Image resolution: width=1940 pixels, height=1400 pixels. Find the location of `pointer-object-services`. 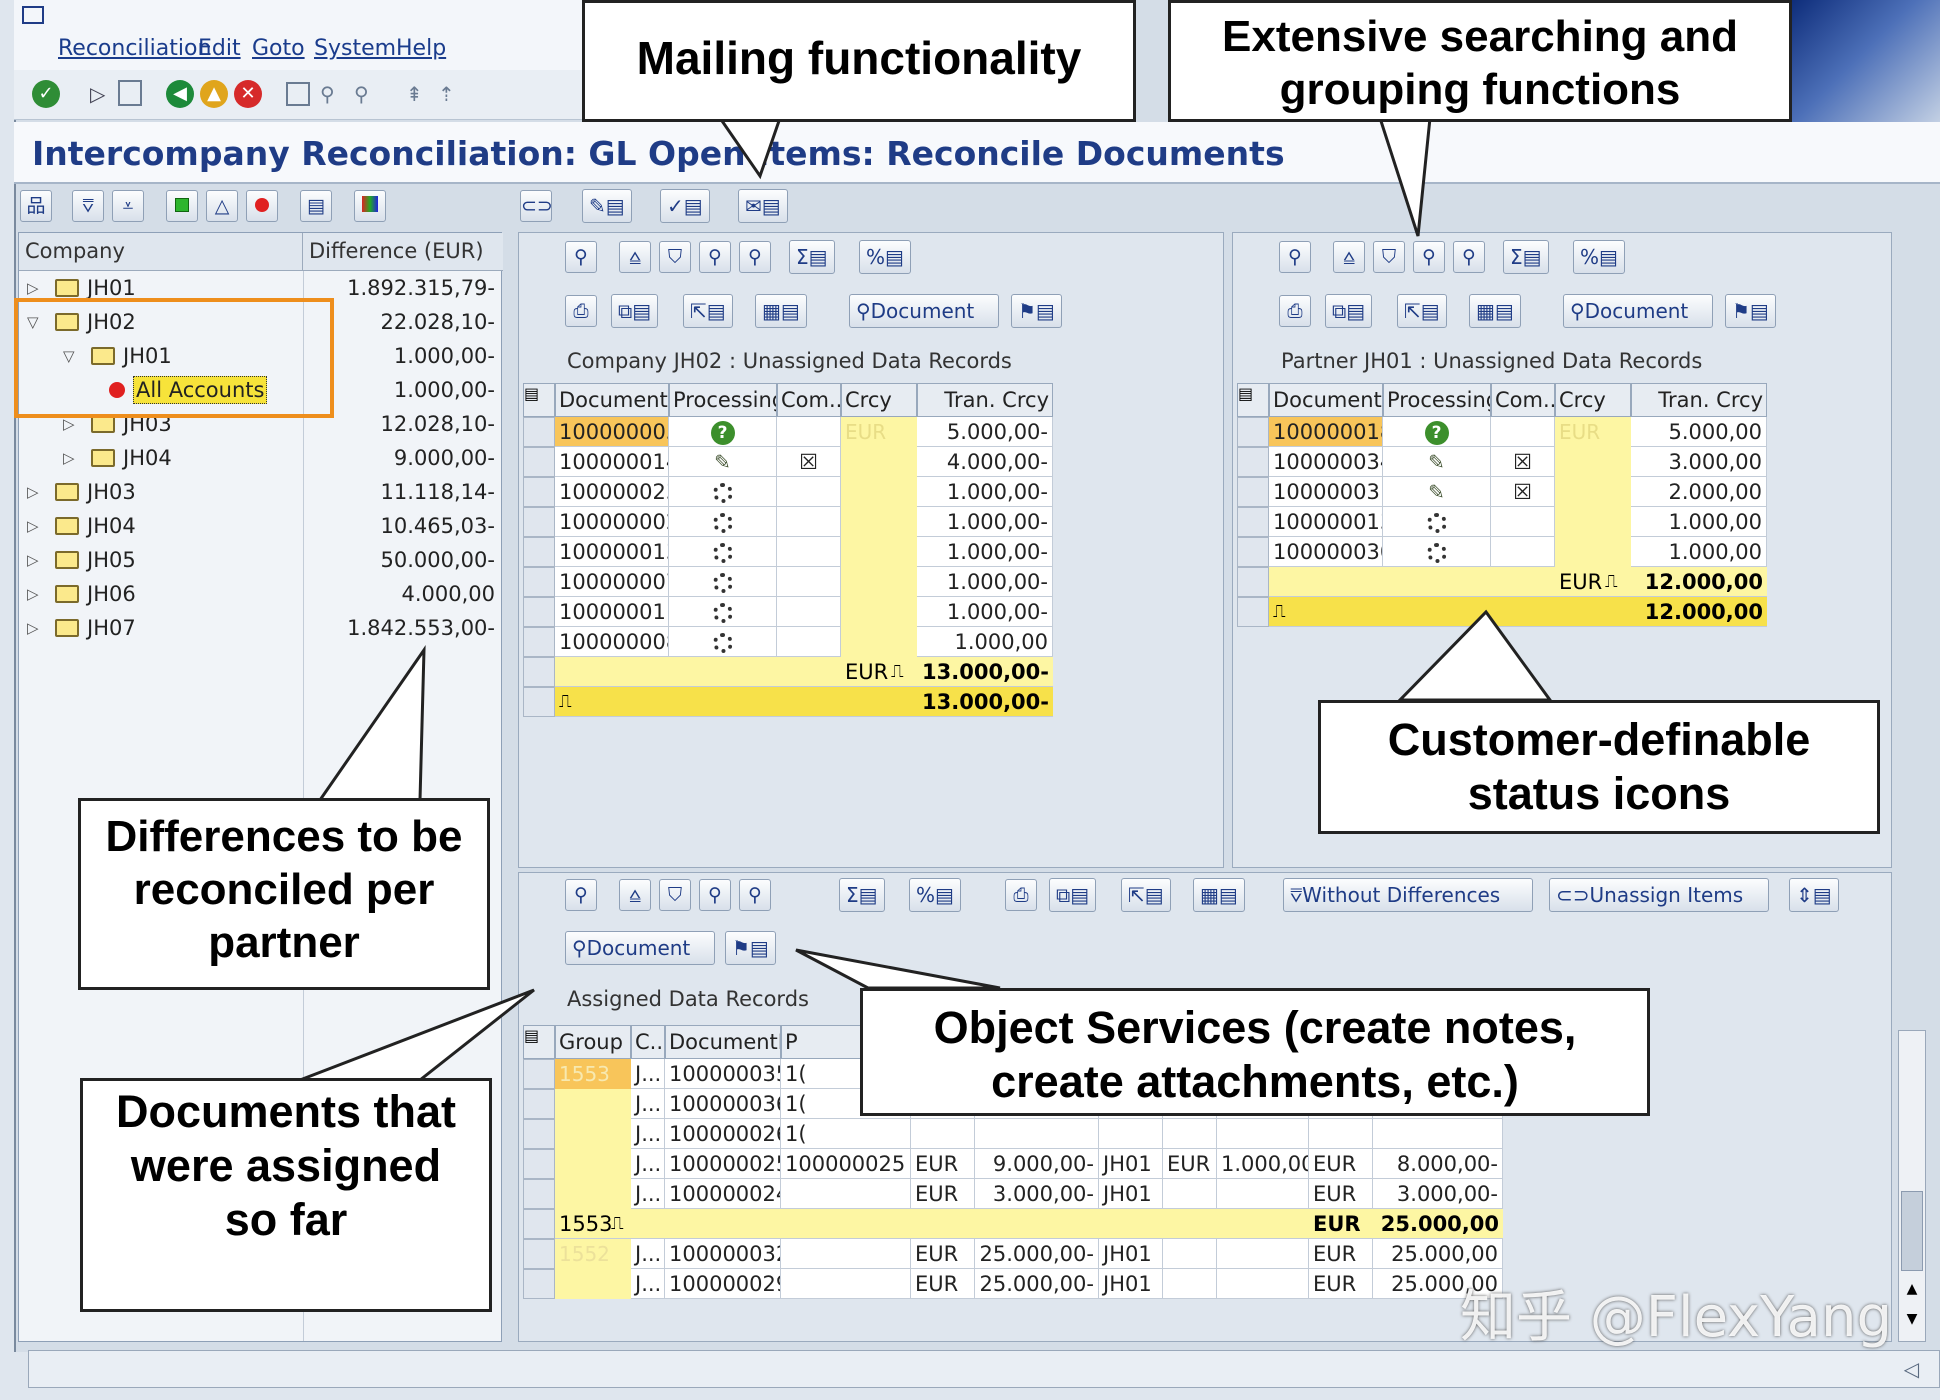

pointer-object-services is located at coordinates (898, 969).